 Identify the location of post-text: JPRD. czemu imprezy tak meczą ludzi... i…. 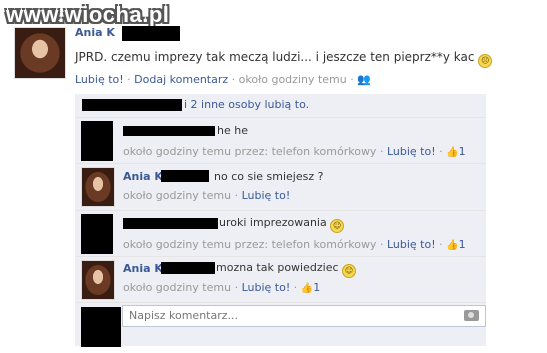
(284, 59).